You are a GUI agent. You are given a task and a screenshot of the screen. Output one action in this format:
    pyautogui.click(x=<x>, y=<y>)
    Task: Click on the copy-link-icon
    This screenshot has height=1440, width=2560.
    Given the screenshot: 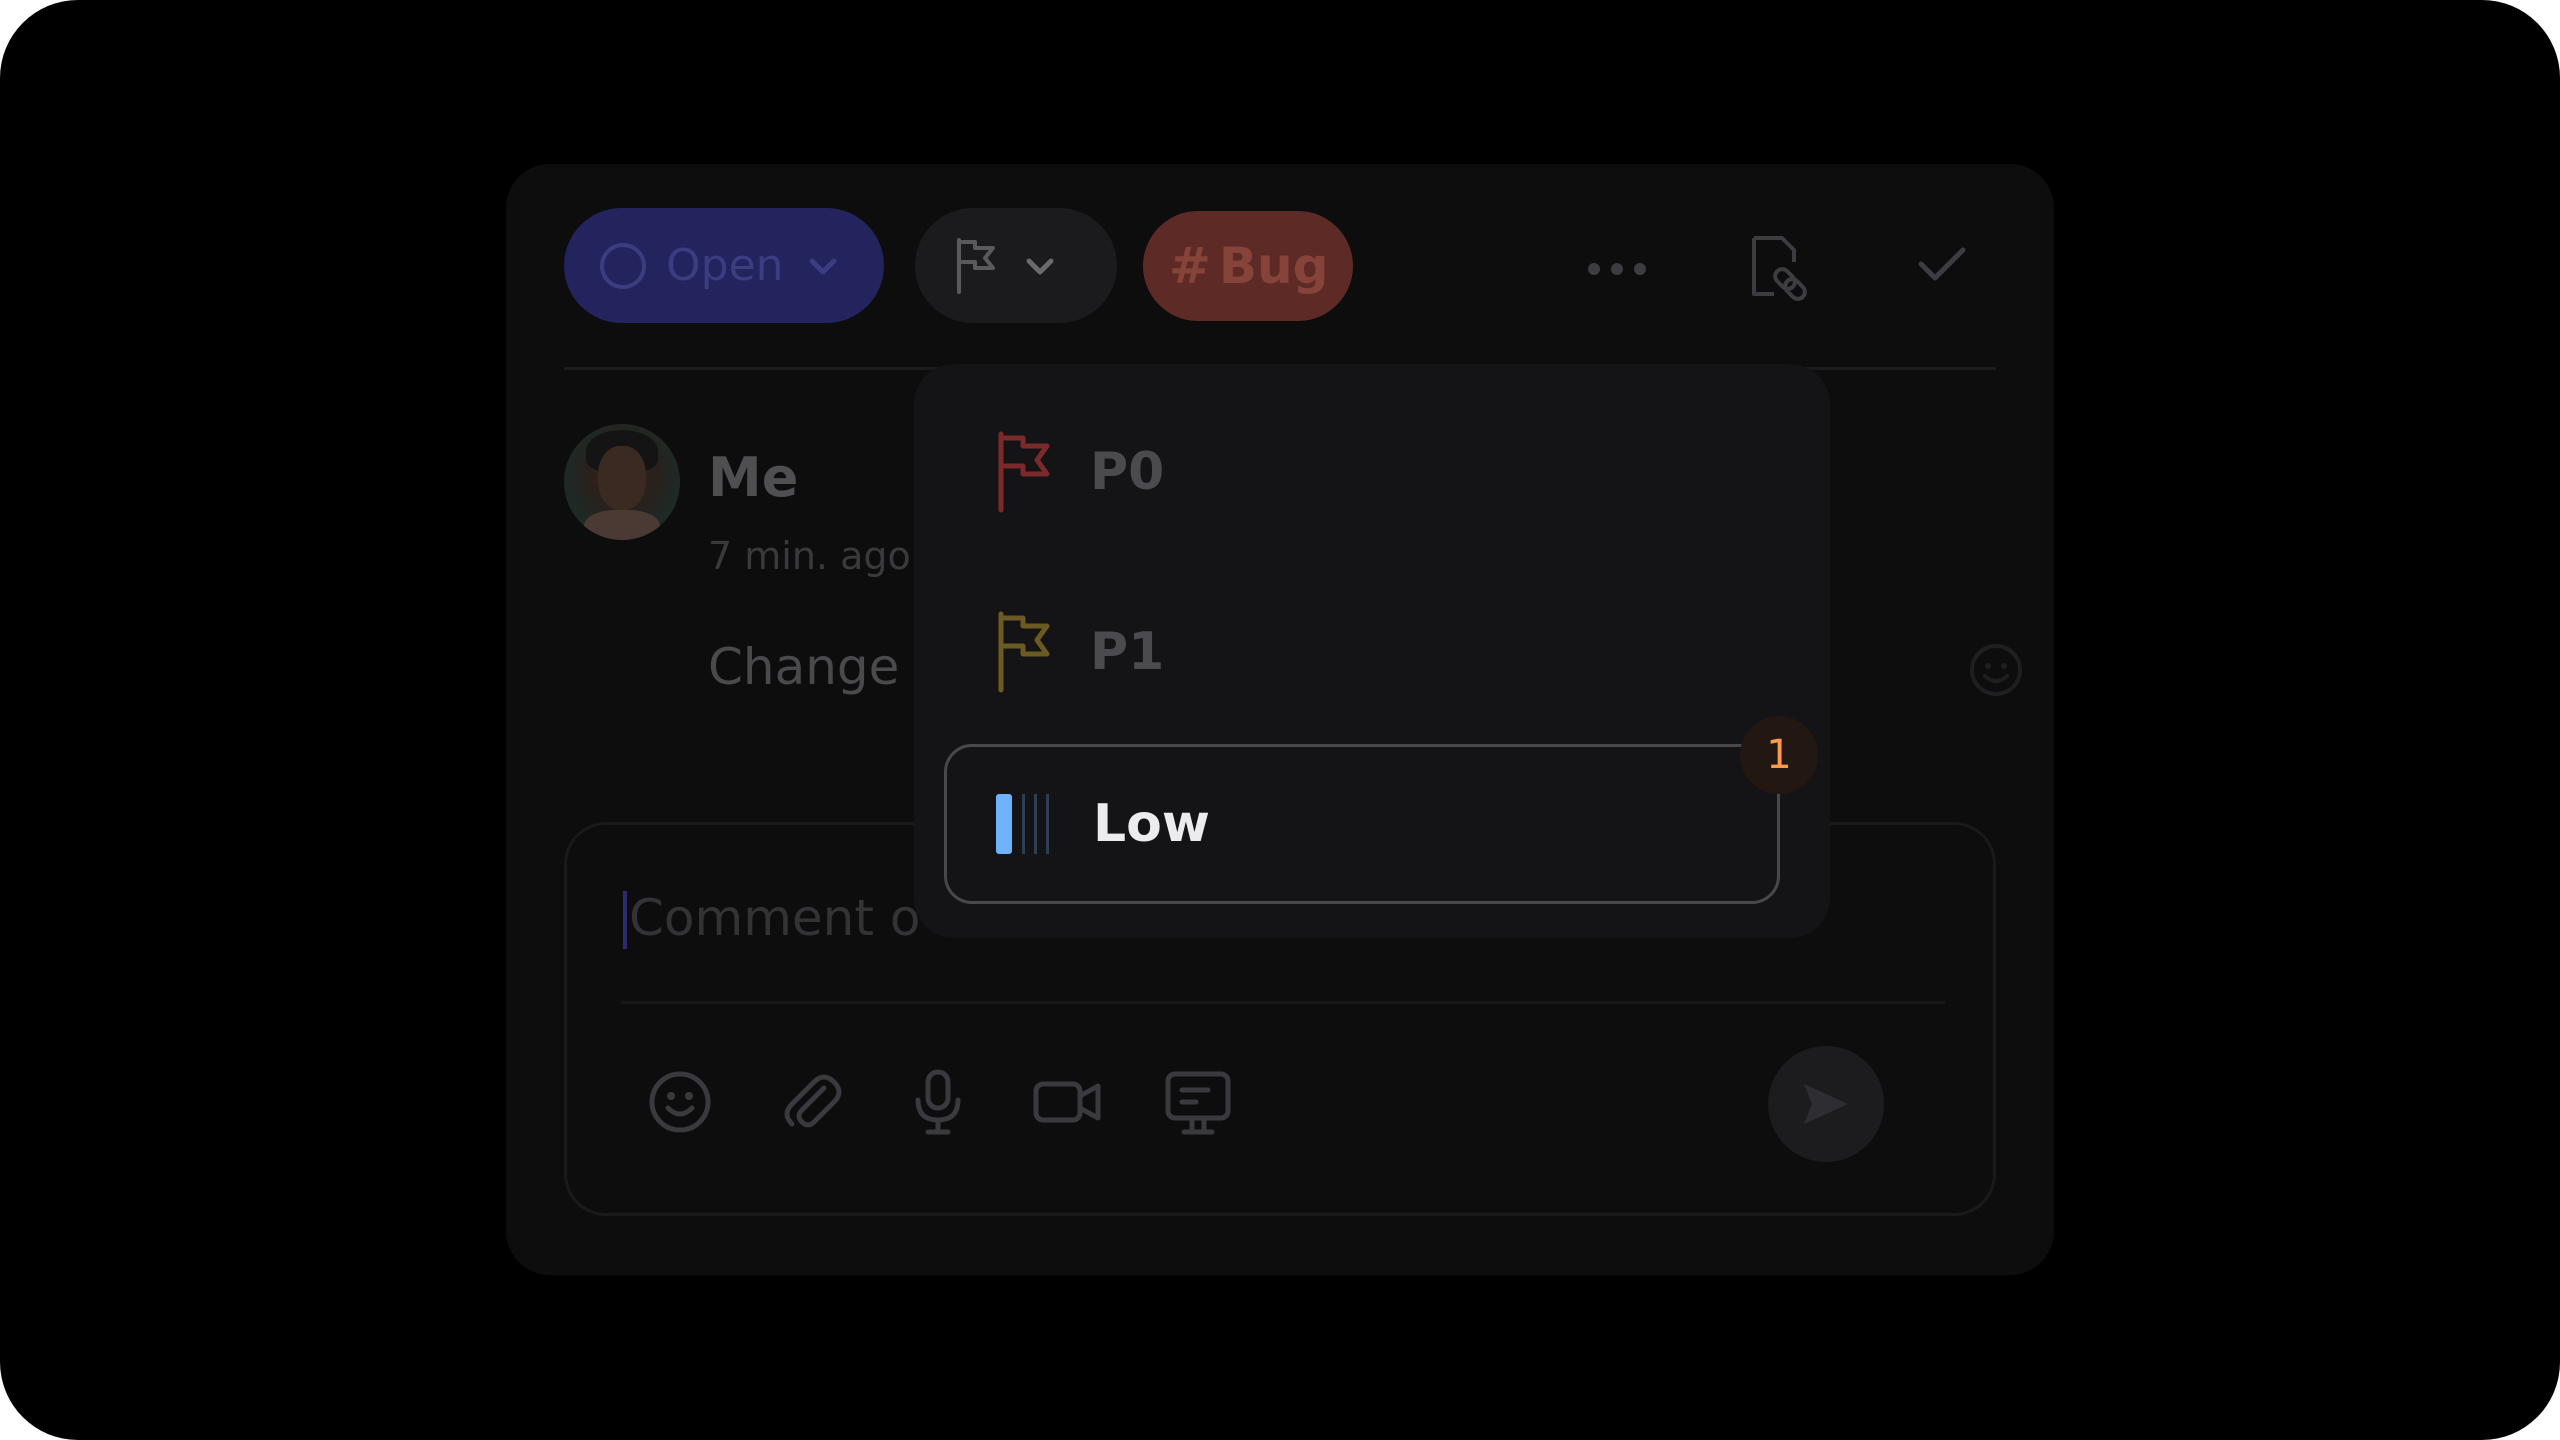 What is the action you would take?
    pyautogui.click(x=1775, y=267)
    